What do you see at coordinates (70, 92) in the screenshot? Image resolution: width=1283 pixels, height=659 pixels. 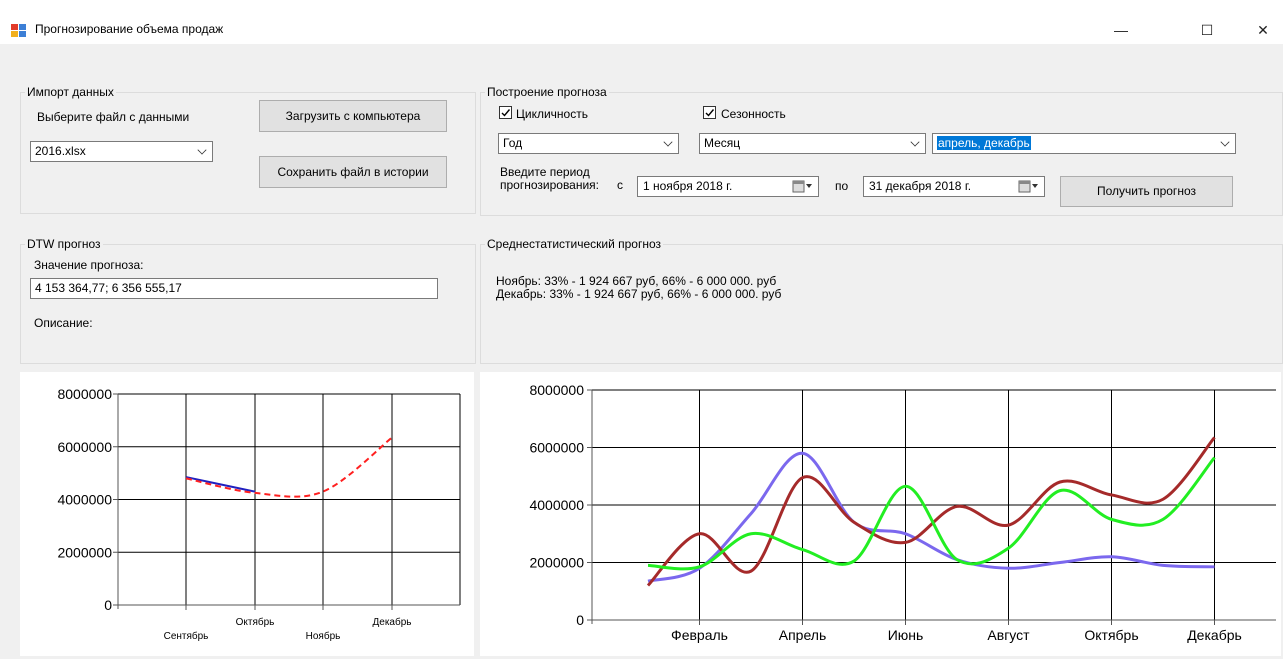 I see `import-group-title: Импорт данных` at bounding box center [70, 92].